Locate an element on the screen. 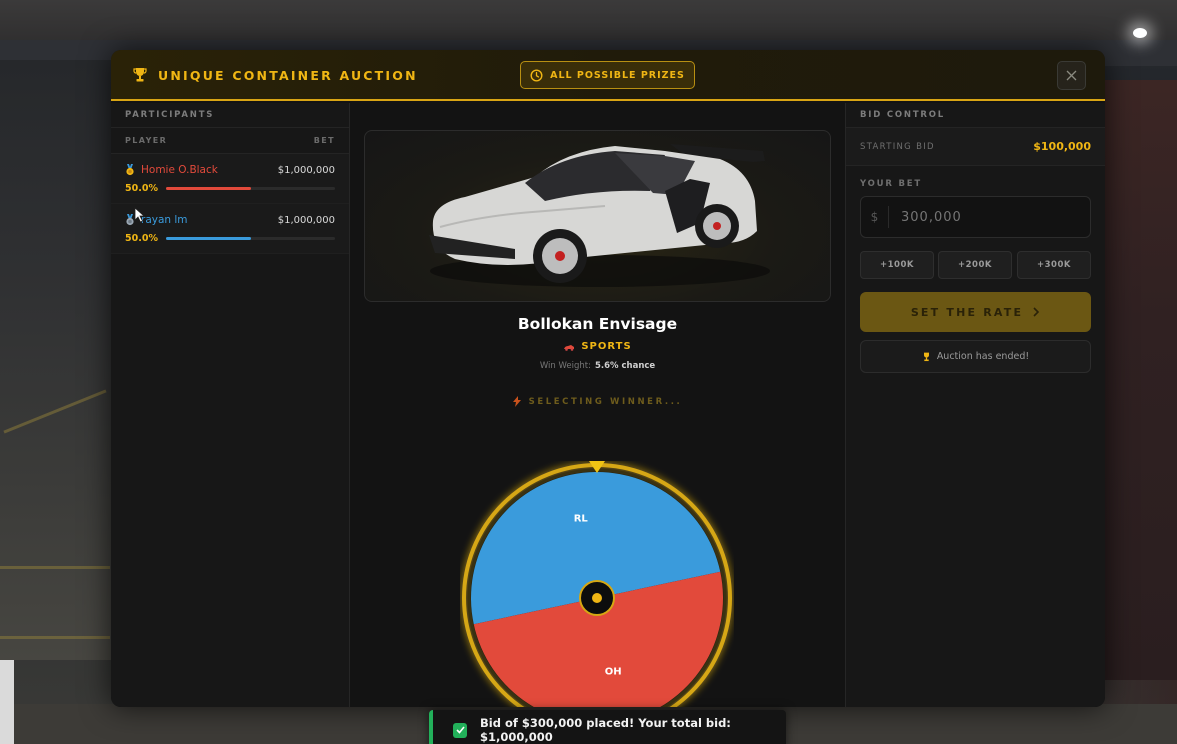  background-container is located at coordinates (1139, 380).